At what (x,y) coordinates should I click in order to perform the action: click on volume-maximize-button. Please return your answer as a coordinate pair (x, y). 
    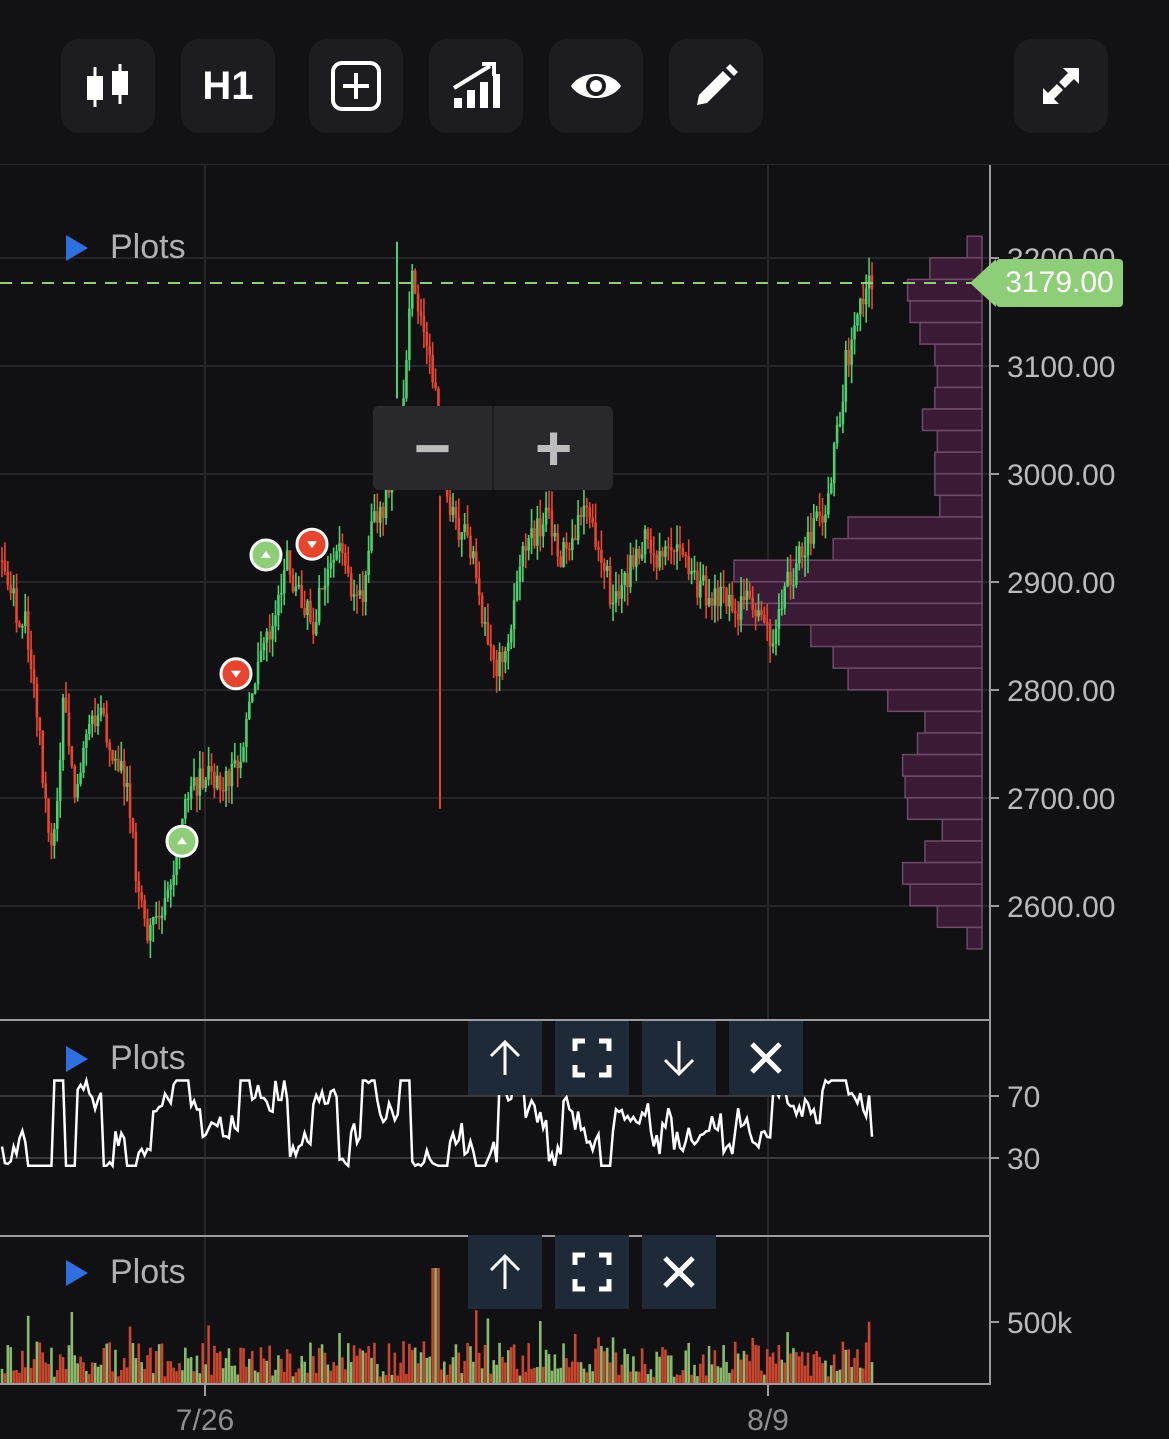
    Looking at the image, I should click on (592, 1272).